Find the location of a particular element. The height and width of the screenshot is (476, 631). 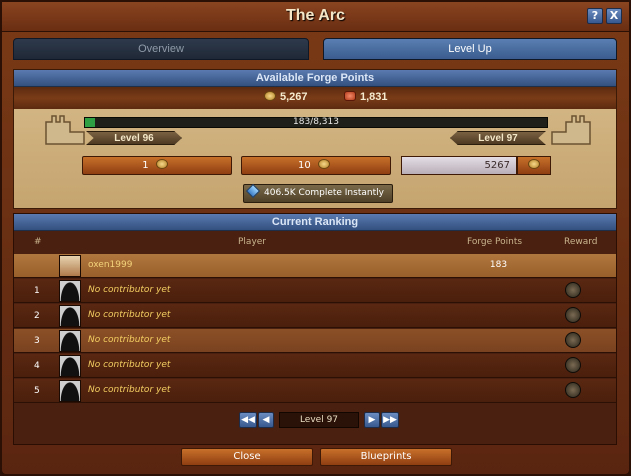

castle-left-icon is located at coordinates (65, 128).